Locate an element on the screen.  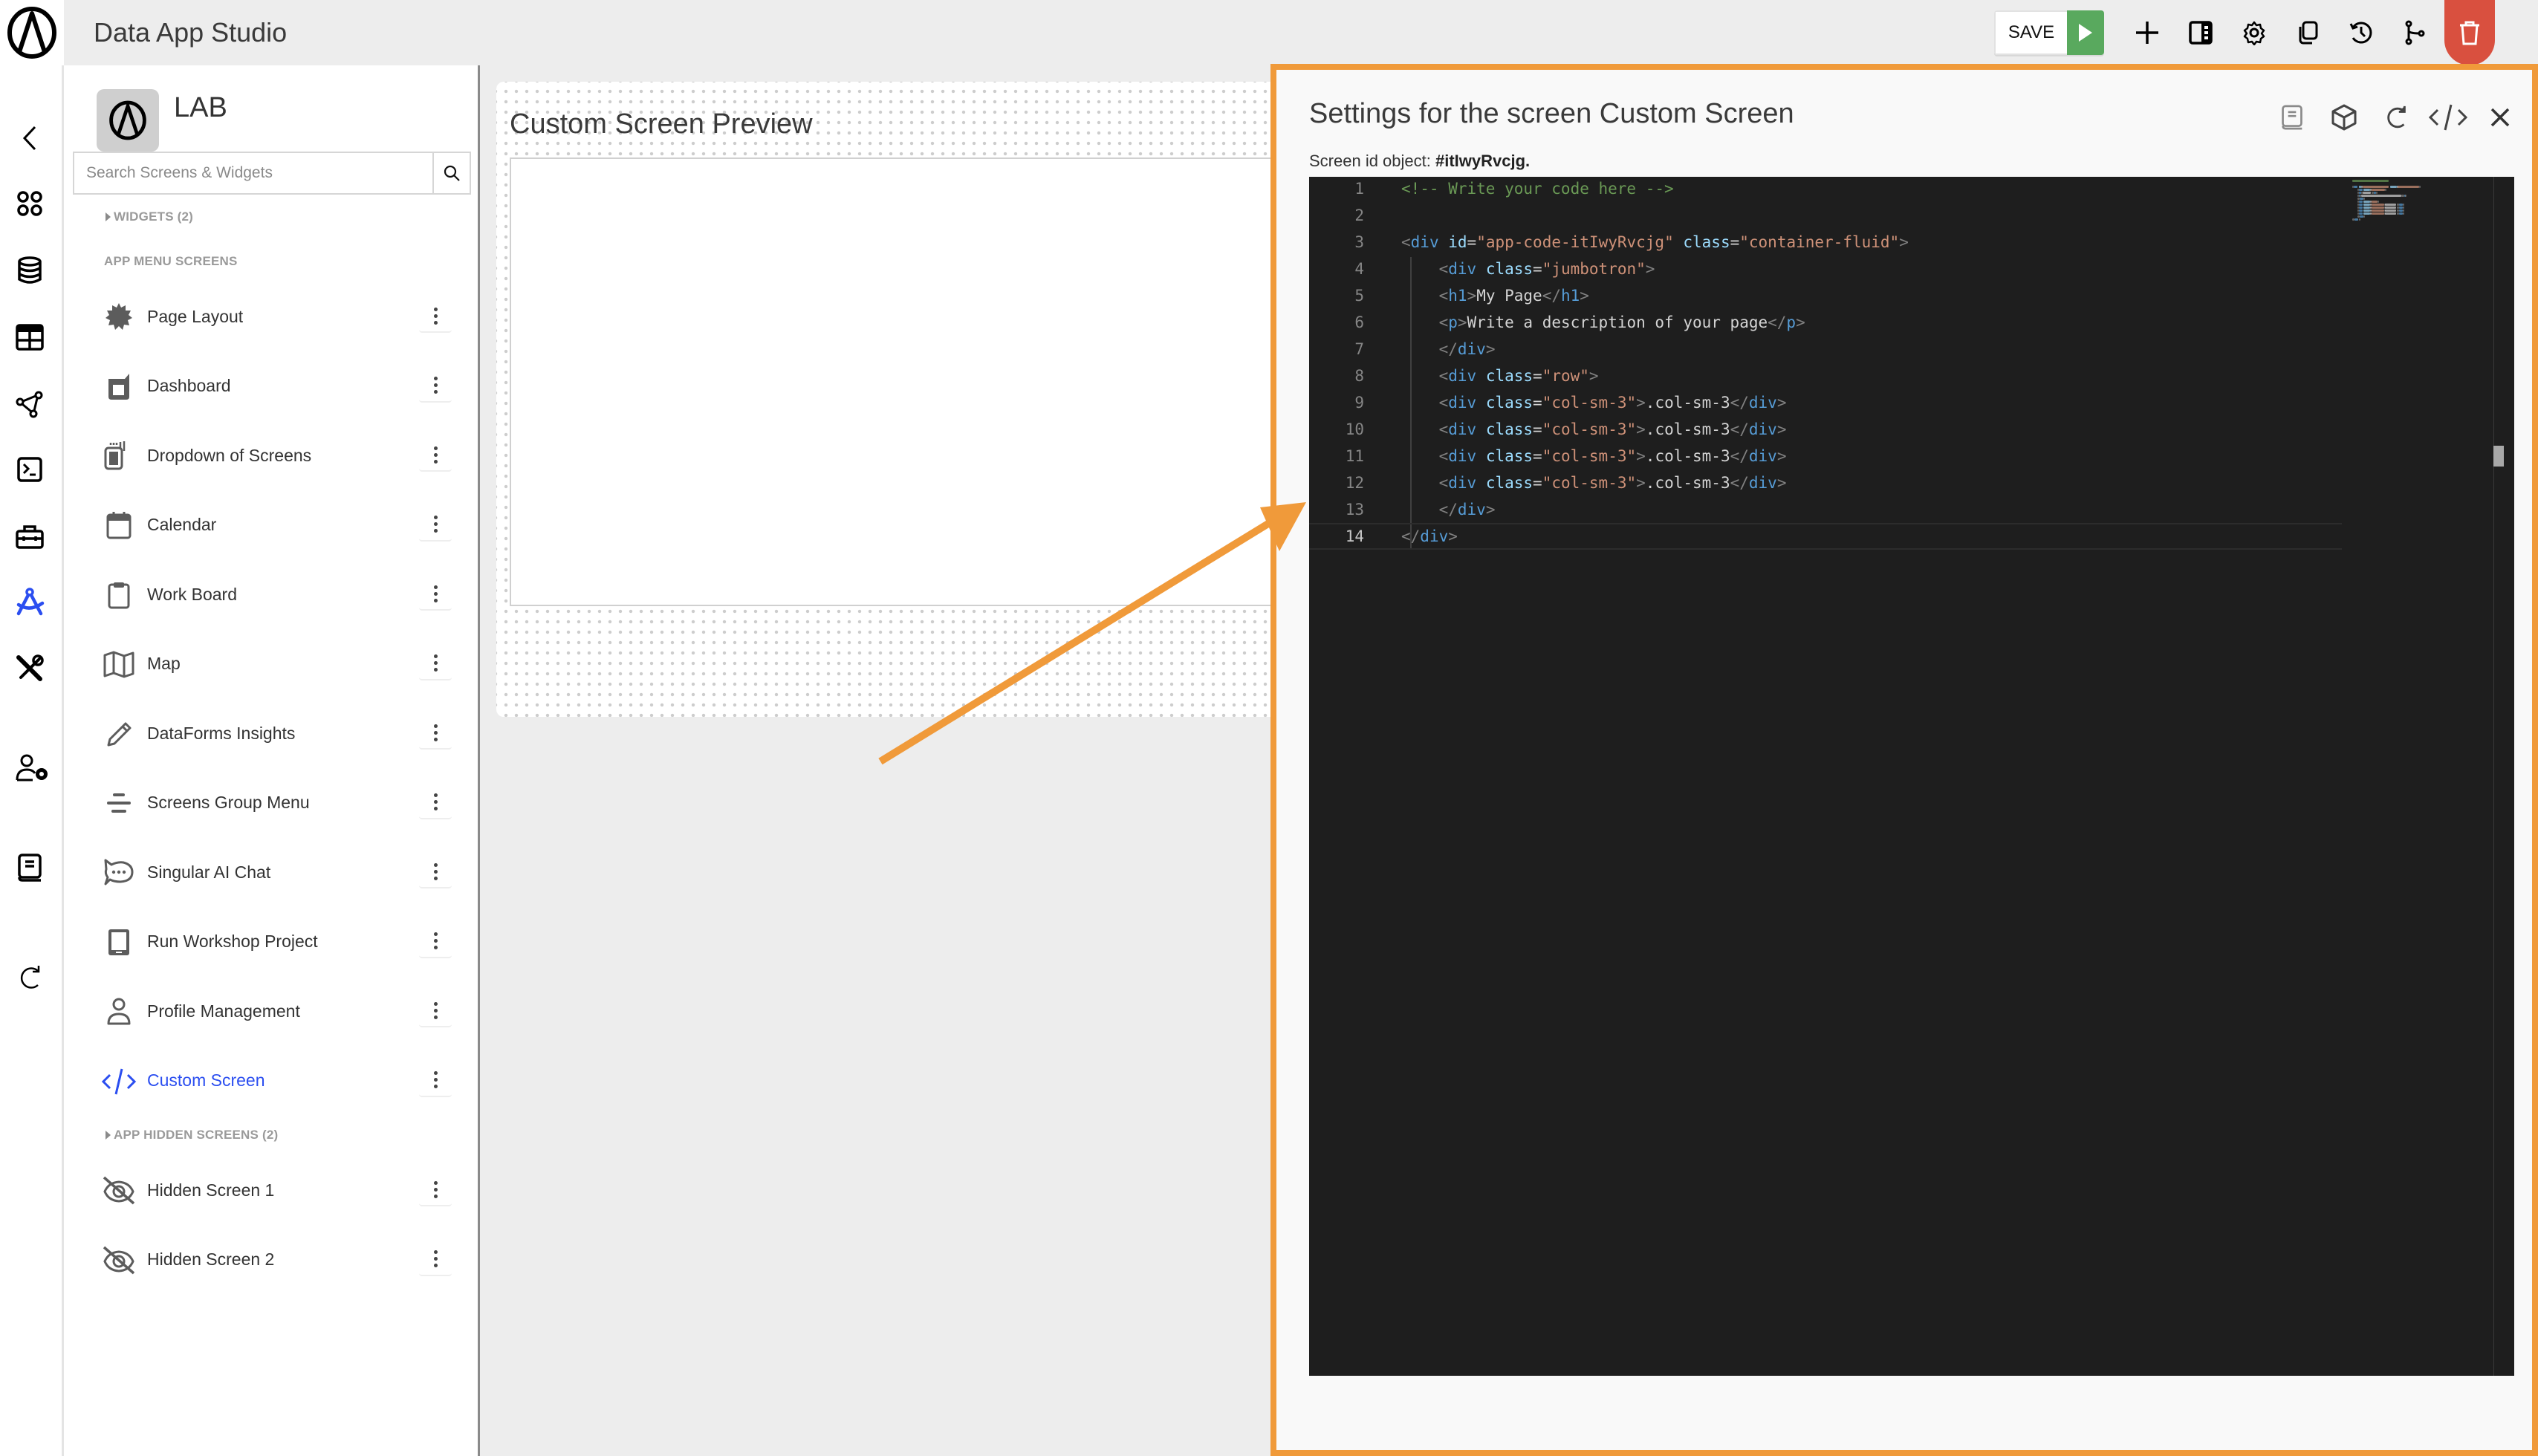
duplicate-button is located at coordinates (2307, 32).